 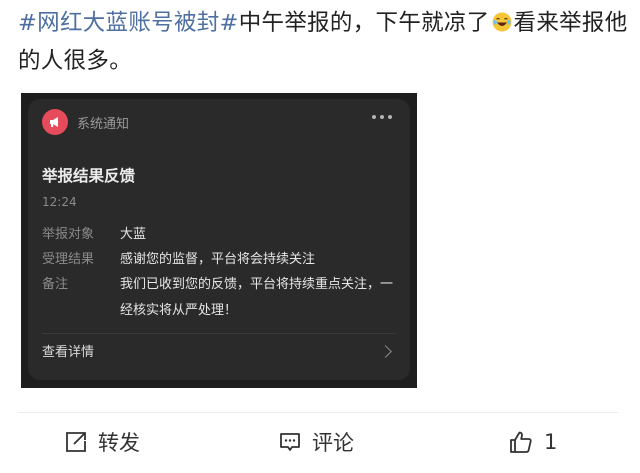 I want to click on repost-button: 转发, so click(x=102, y=442).